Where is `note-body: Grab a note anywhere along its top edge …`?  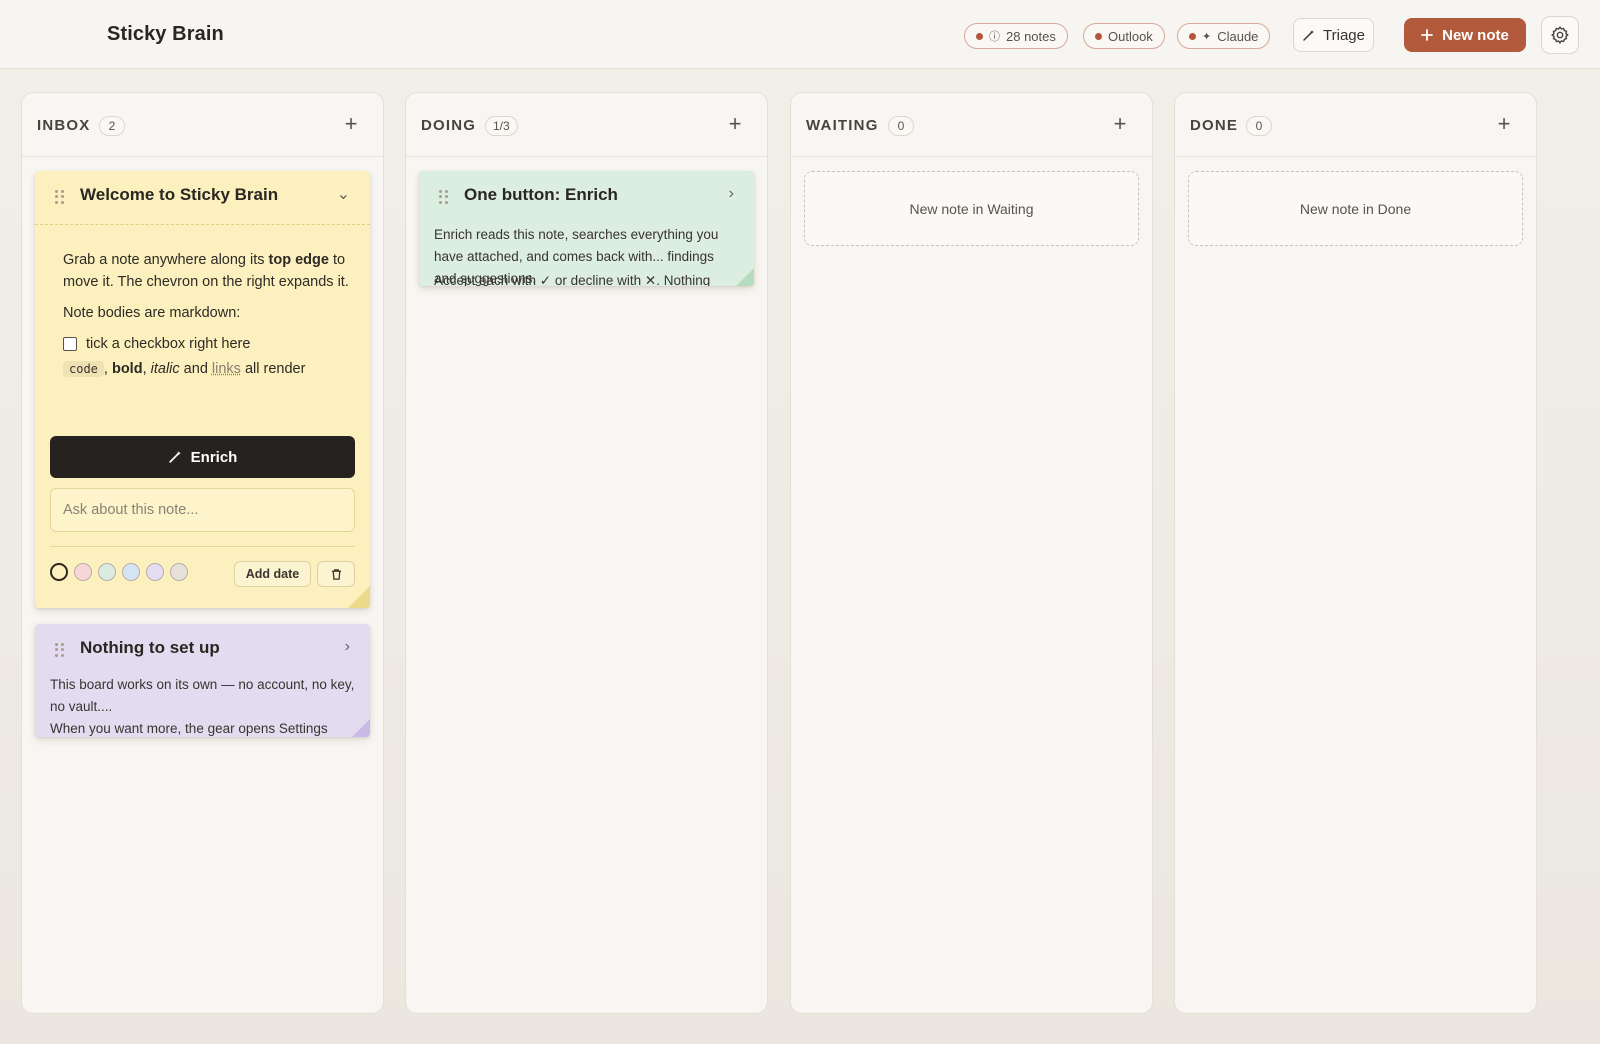 note-body: Grab a note anywhere along its top edge … is located at coordinates (208, 314).